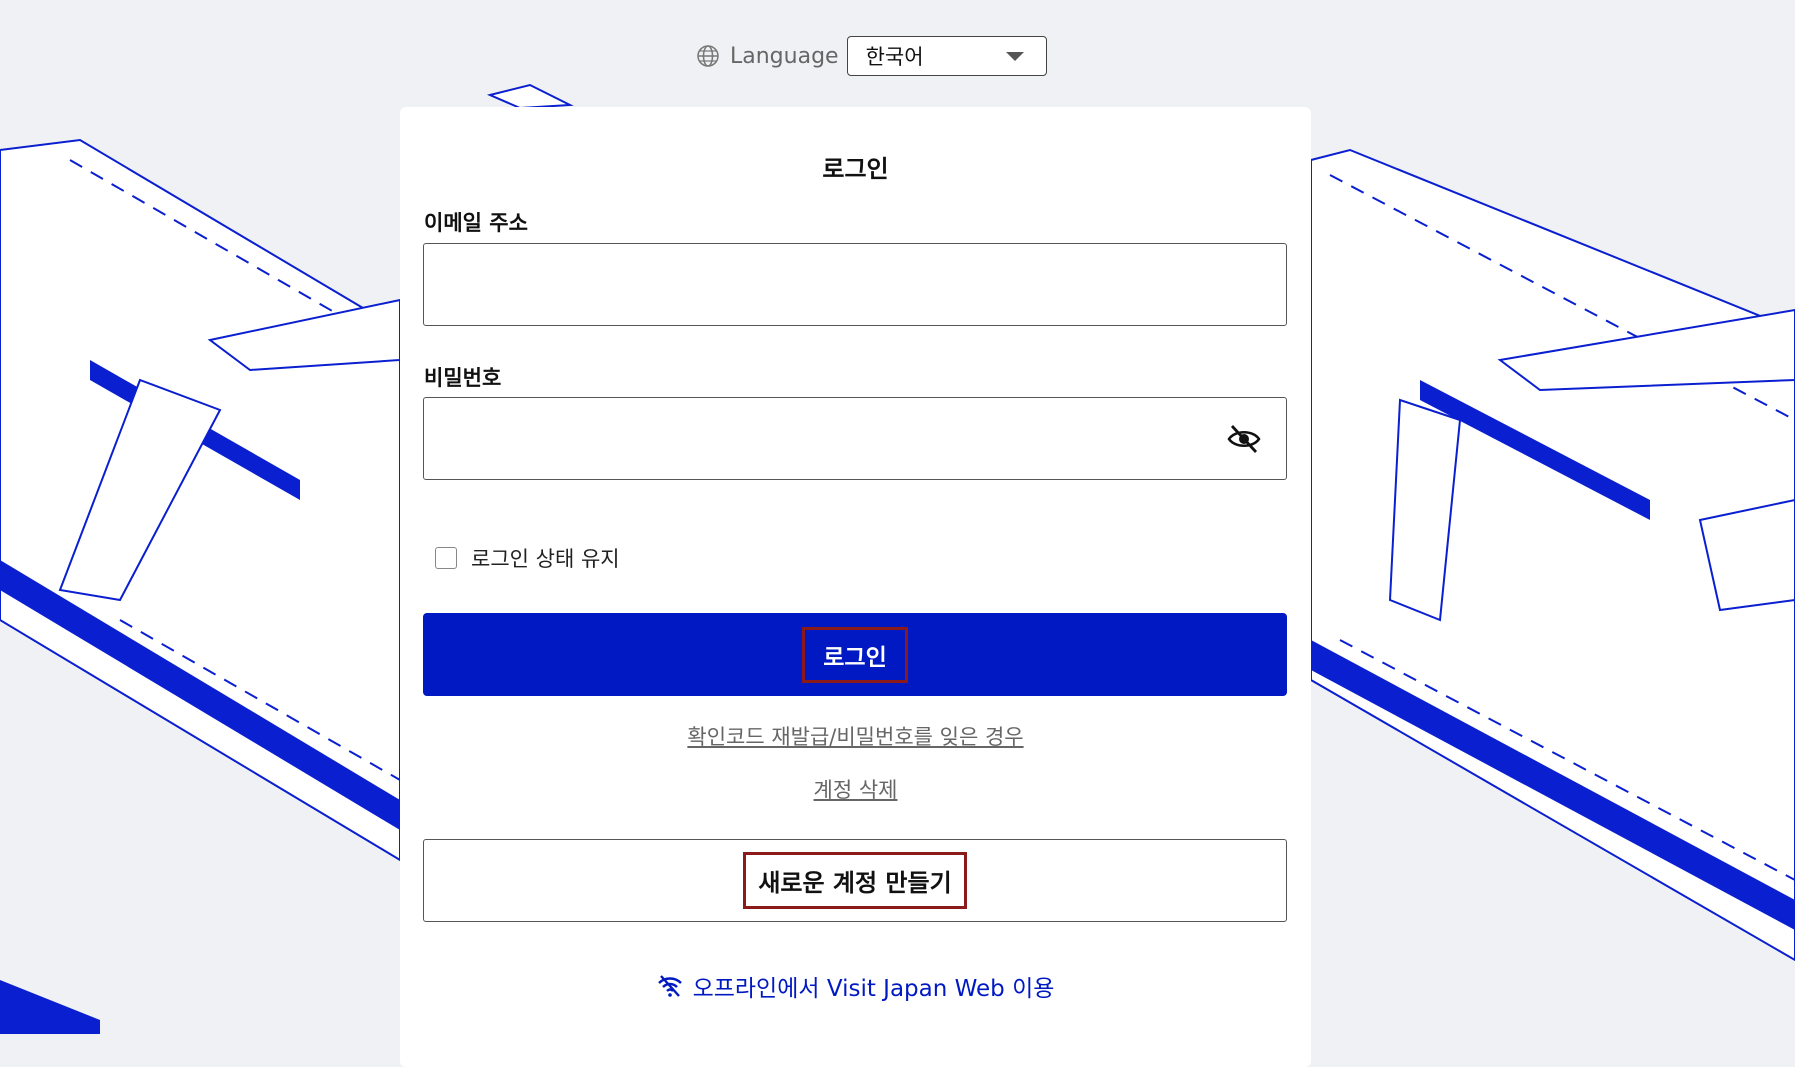 Image resolution: width=1795 pixels, height=1067 pixels. Describe the element at coordinates (1244, 439) in the screenshot. I see `eye-off-icon` at that location.